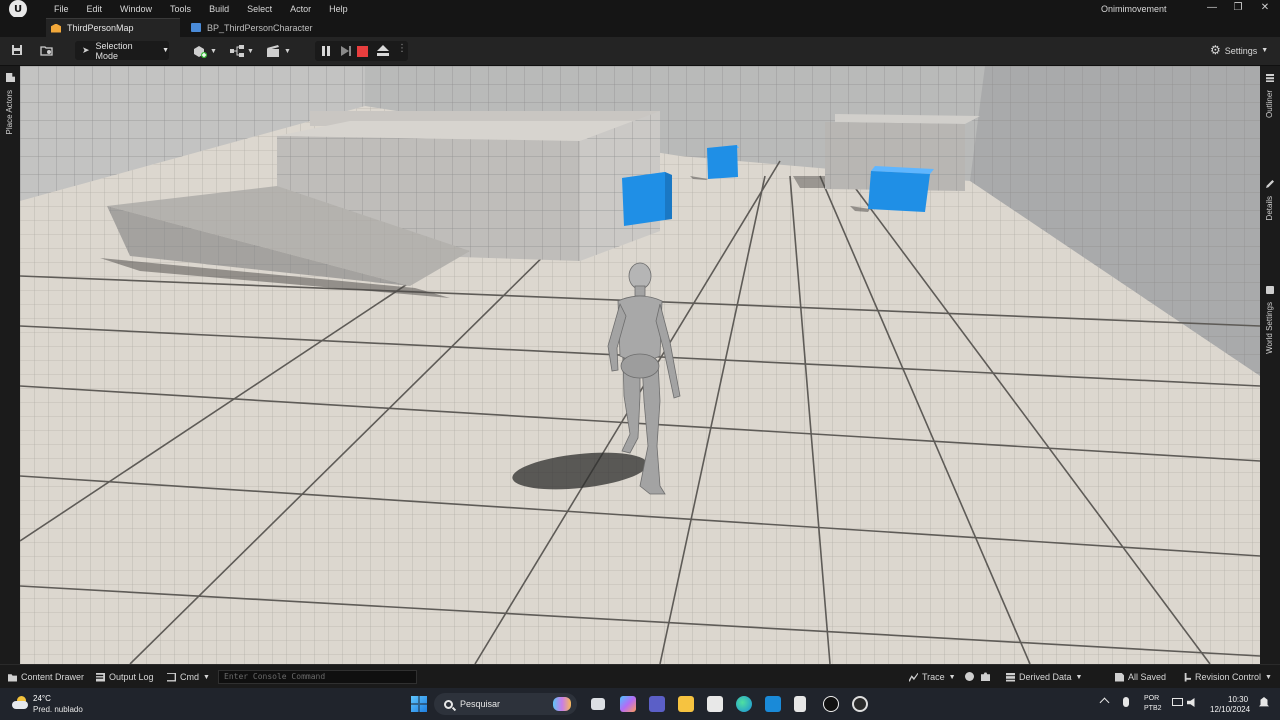 The height and width of the screenshot is (720, 1280). What do you see at coordinates (1265, 7) in the screenshot?
I see `close-button: ✕` at bounding box center [1265, 7].